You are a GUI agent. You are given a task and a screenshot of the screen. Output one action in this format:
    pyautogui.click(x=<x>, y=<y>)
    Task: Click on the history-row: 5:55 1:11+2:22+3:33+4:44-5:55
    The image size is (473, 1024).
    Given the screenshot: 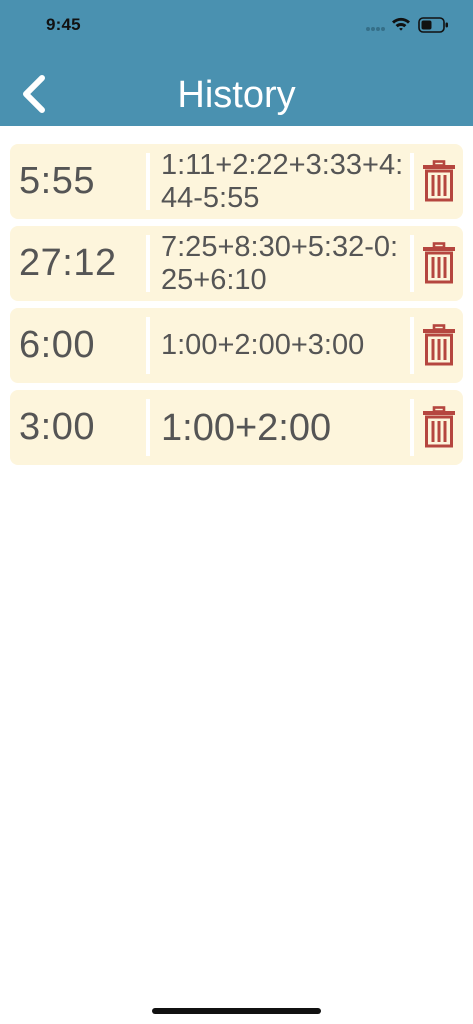 What is the action you would take?
    pyautogui.click(x=236, y=181)
    